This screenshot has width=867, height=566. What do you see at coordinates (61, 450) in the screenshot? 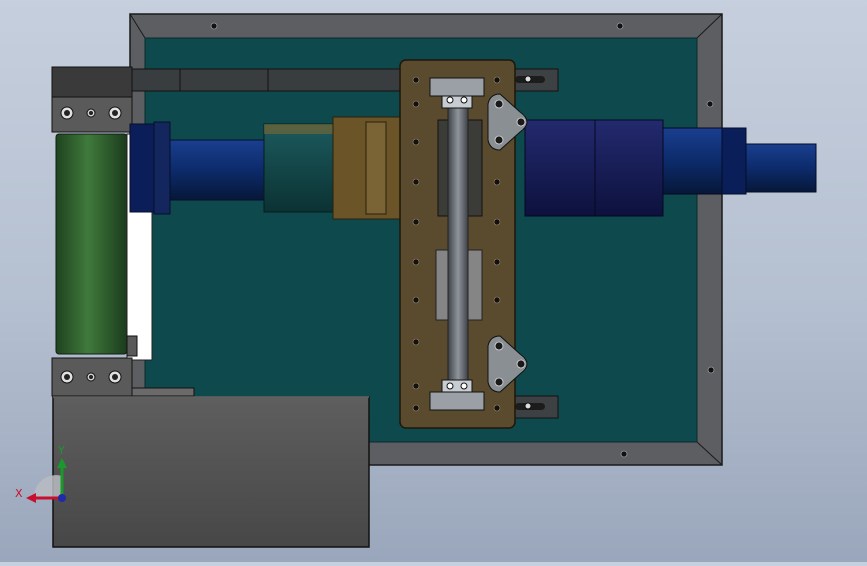
I see `triad-y-label: Y` at bounding box center [61, 450].